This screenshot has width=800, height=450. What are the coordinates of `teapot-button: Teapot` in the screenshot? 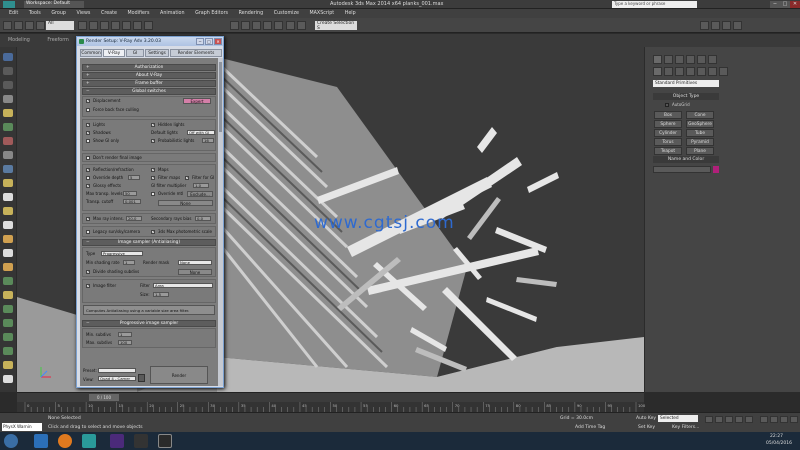 It's located at (668, 151).